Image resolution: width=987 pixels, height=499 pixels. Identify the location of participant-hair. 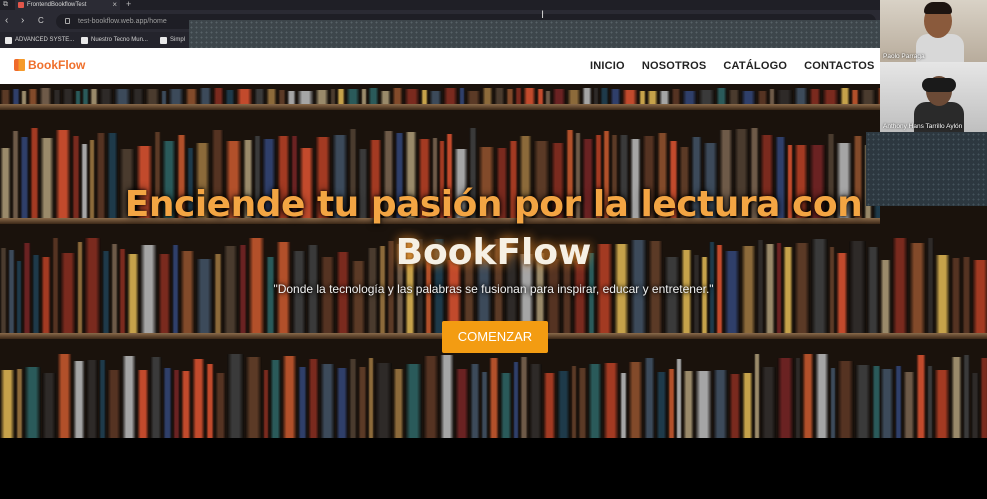
(938, 8).